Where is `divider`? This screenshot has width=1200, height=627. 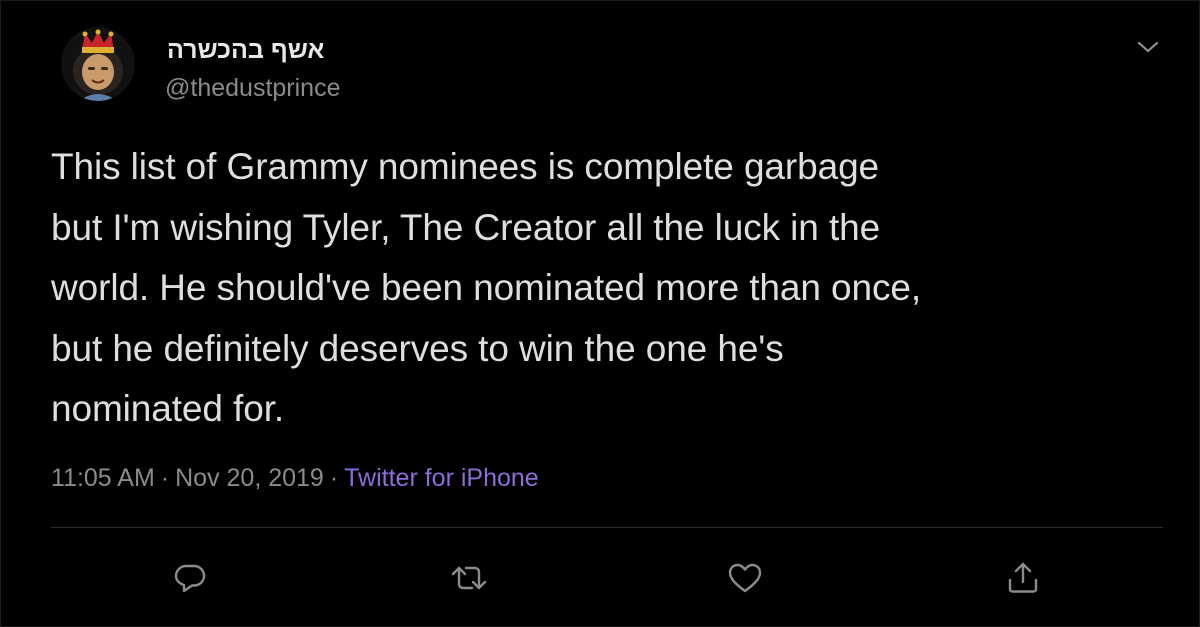 divider is located at coordinates (607, 527).